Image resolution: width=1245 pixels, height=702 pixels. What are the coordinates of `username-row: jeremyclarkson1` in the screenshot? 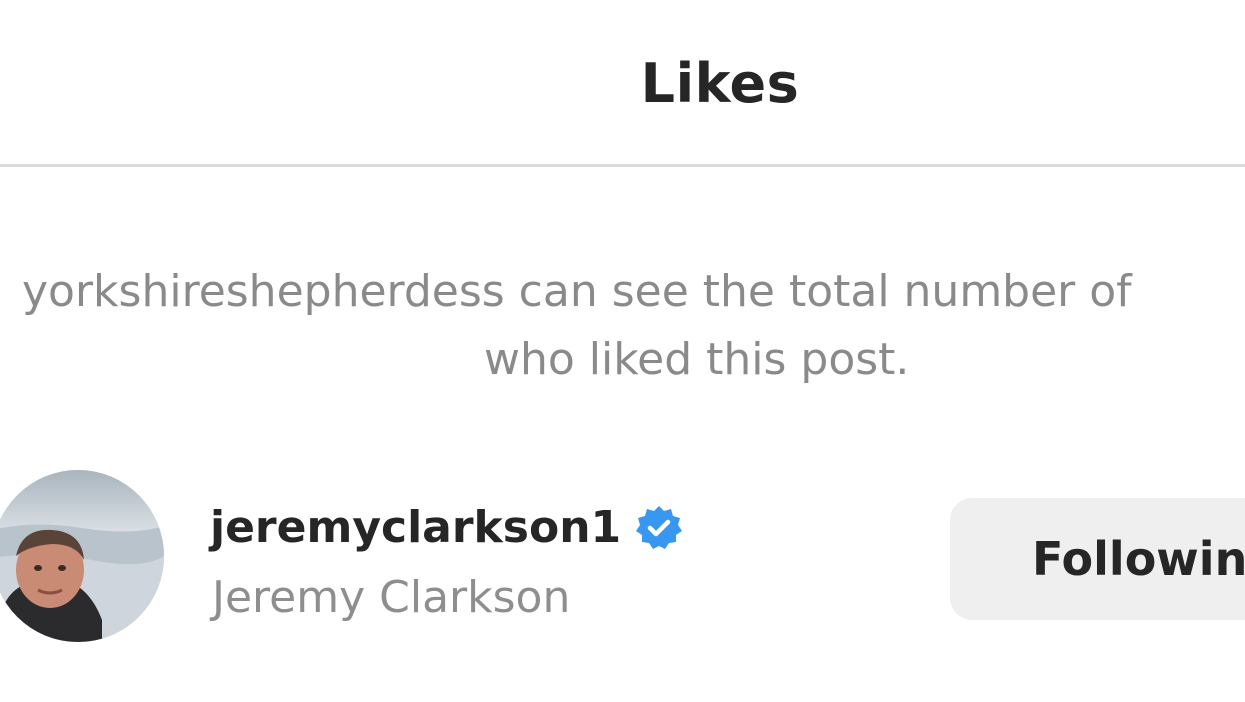 It's located at (446, 528).